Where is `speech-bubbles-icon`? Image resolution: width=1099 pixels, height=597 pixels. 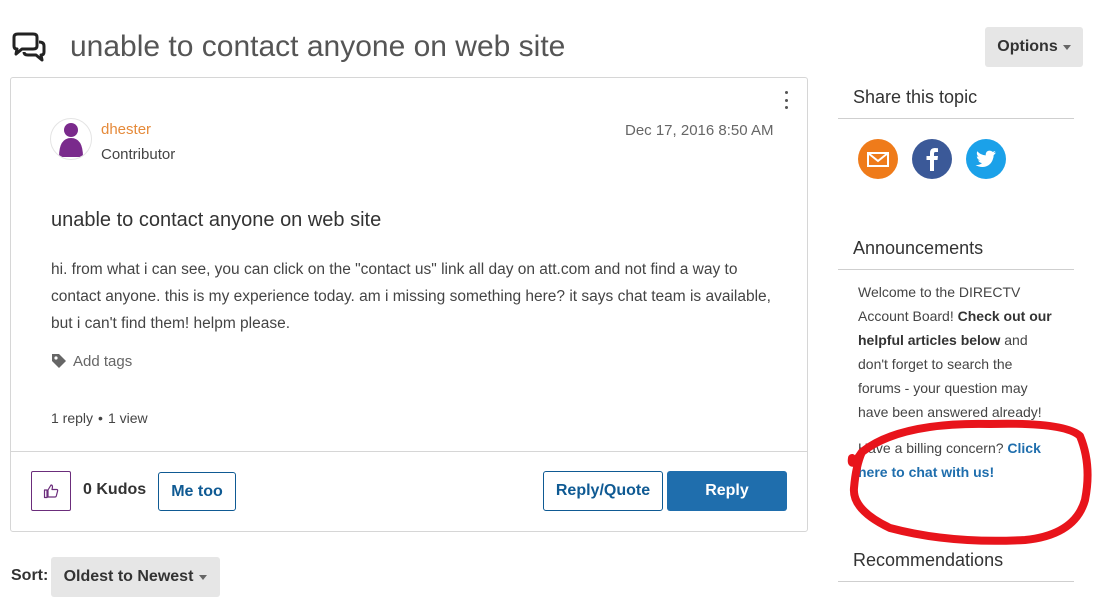
speech-bubbles-icon is located at coordinates (29, 47).